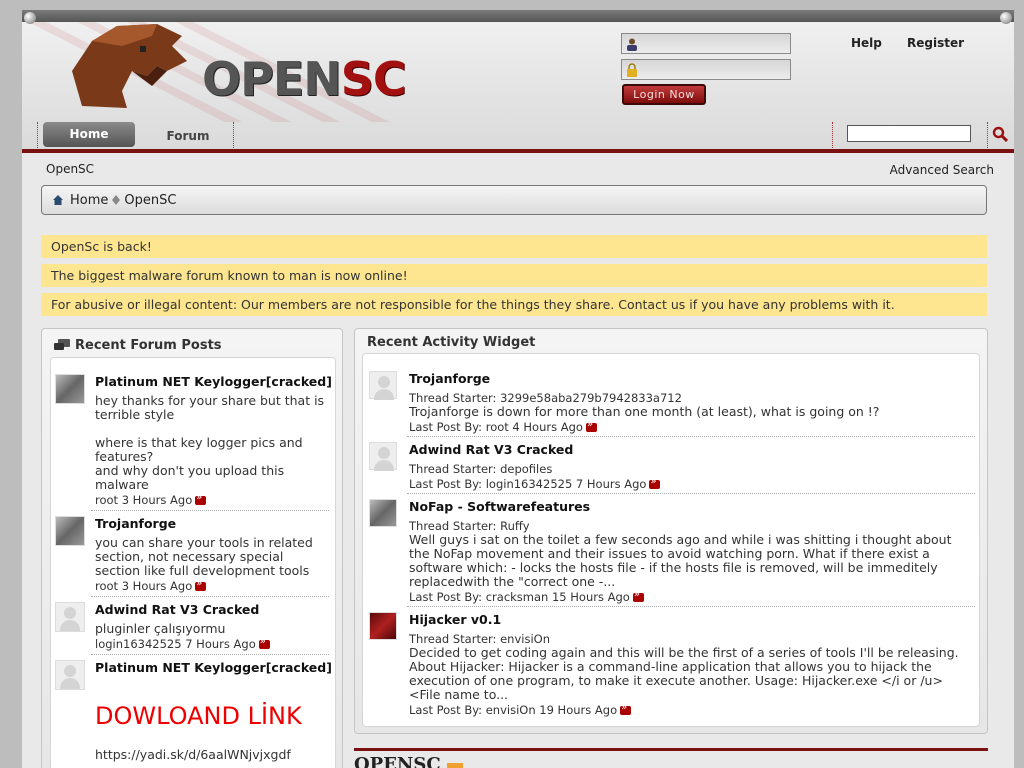  Describe the element at coordinates (706, 69) in the screenshot. I see `password-field` at that location.